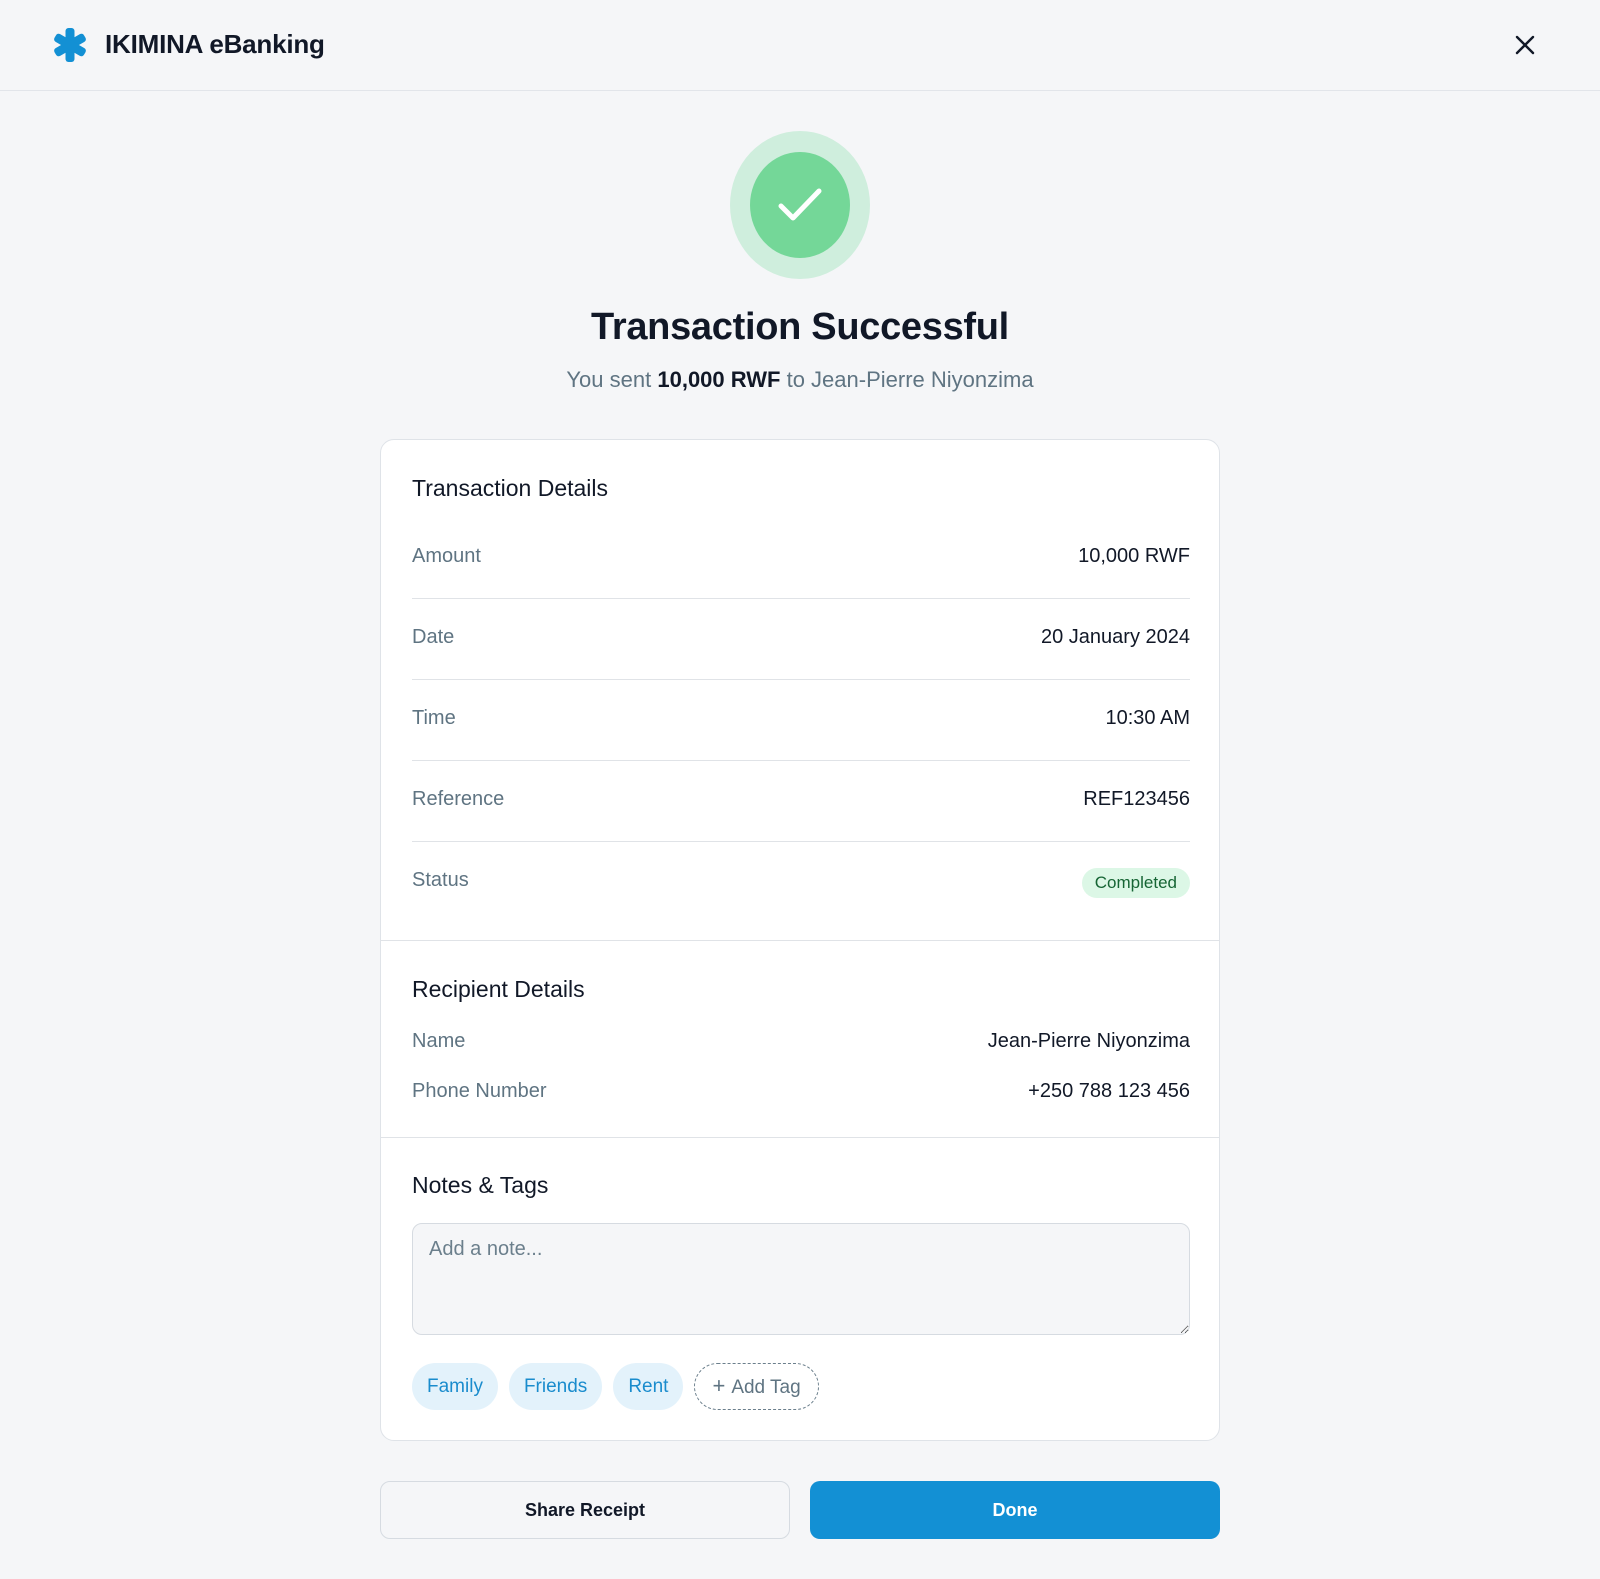 The image size is (1600, 1579). I want to click on detail-label: Status, so click(440, 880).